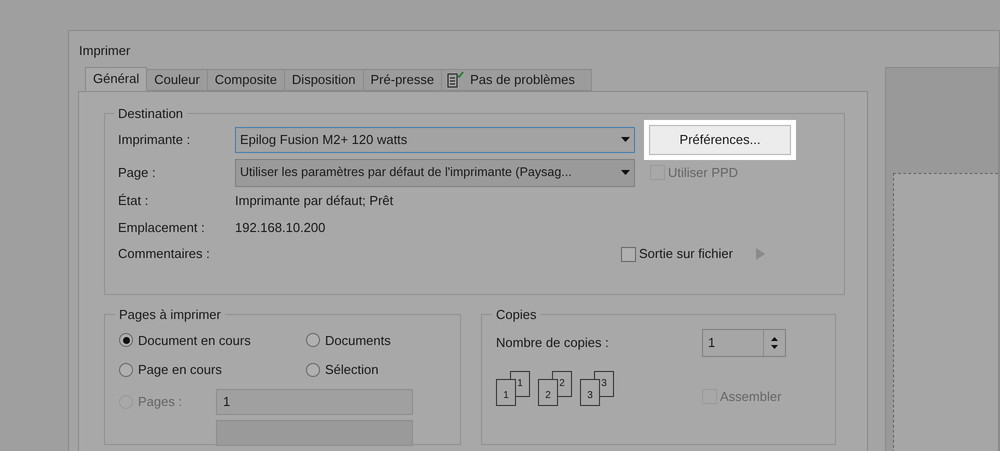 This screenshot has height=451, width=1000. What do you see at coordinates (151, 113) in the screenshot?
I see `group-title: Destination` at bounding box center [151, 113].